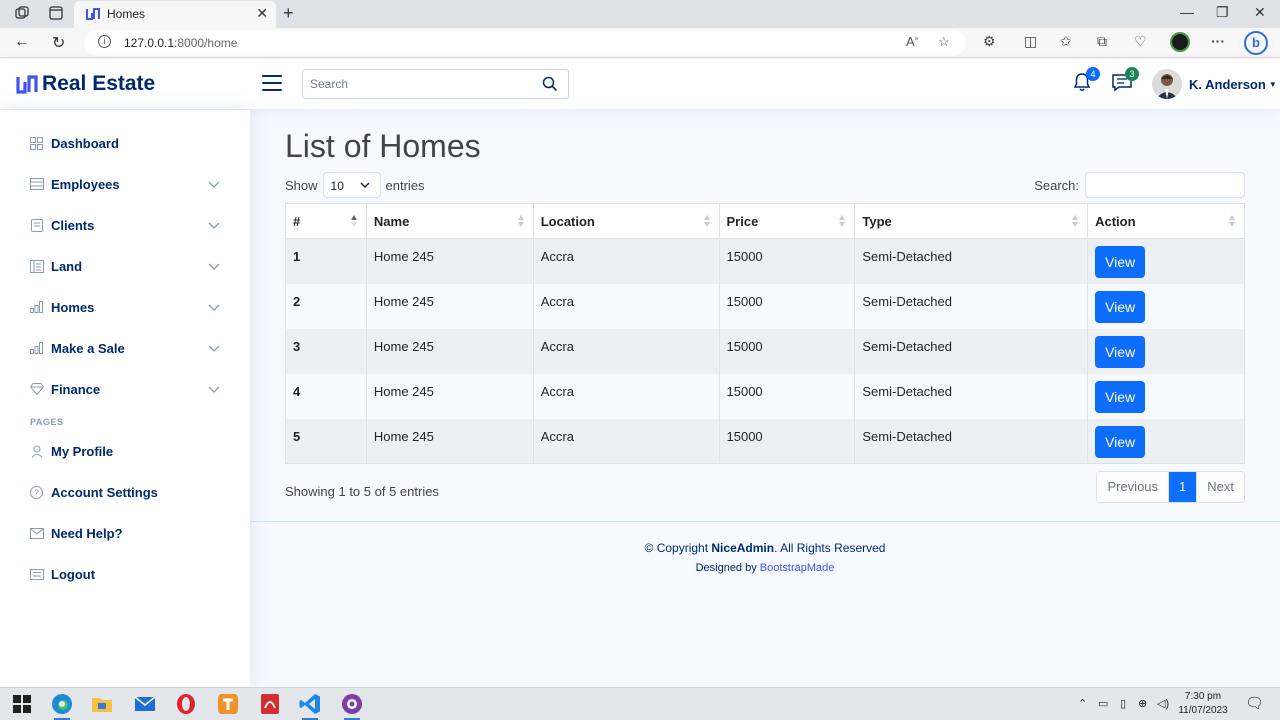  I want to click on copyright-suffix: . All Rights Reserved, so click(830, 548).